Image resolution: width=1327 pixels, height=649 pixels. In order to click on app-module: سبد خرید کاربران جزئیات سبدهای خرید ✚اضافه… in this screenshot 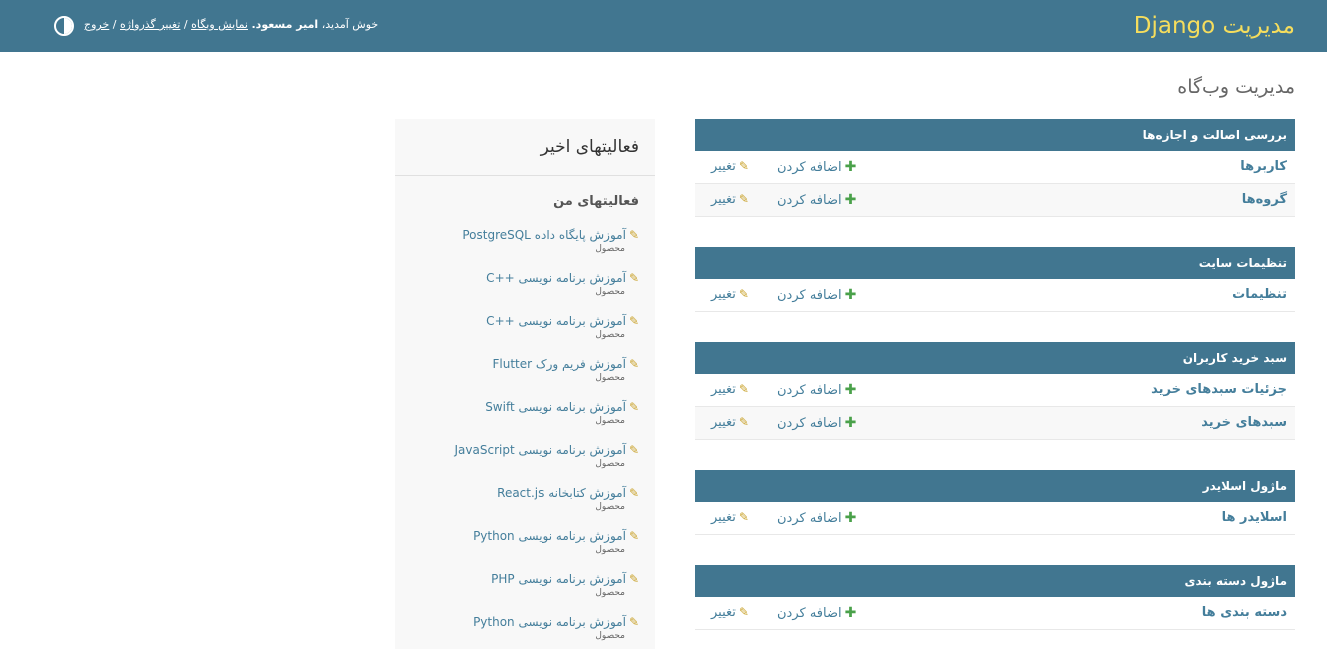, I will do `click(995, 391)`.